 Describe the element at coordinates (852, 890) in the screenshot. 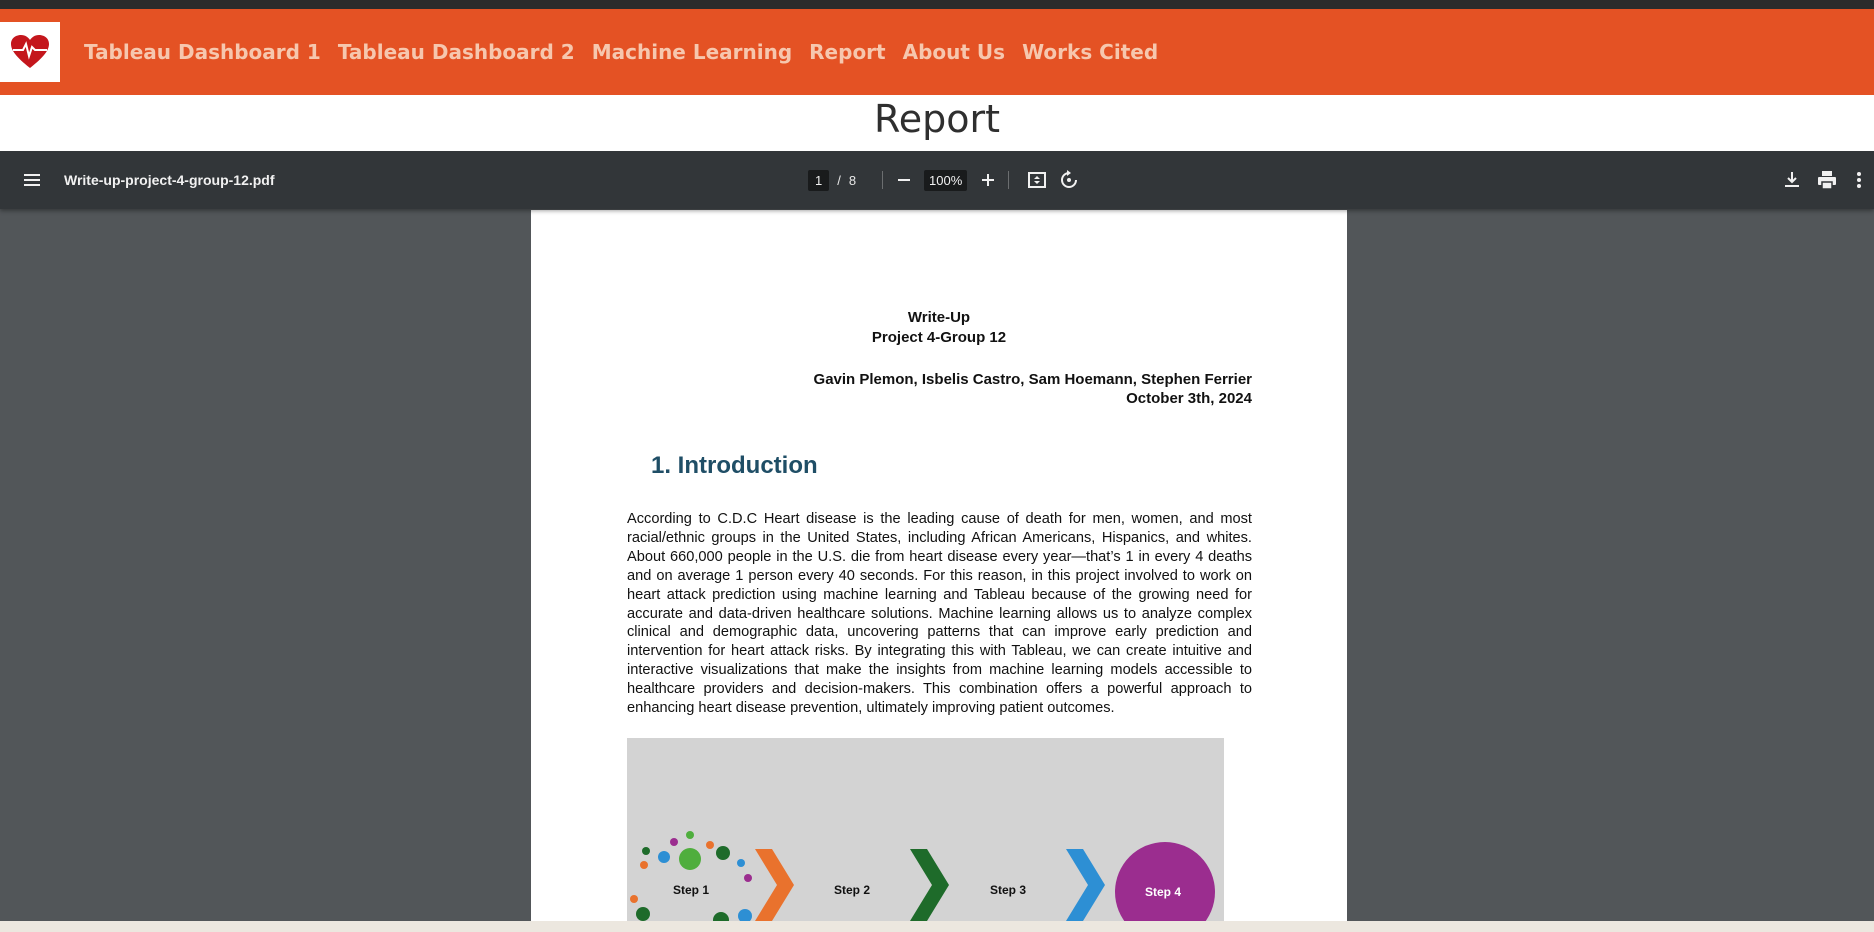

I see `figure-step-2-label: Step 2` at that location.